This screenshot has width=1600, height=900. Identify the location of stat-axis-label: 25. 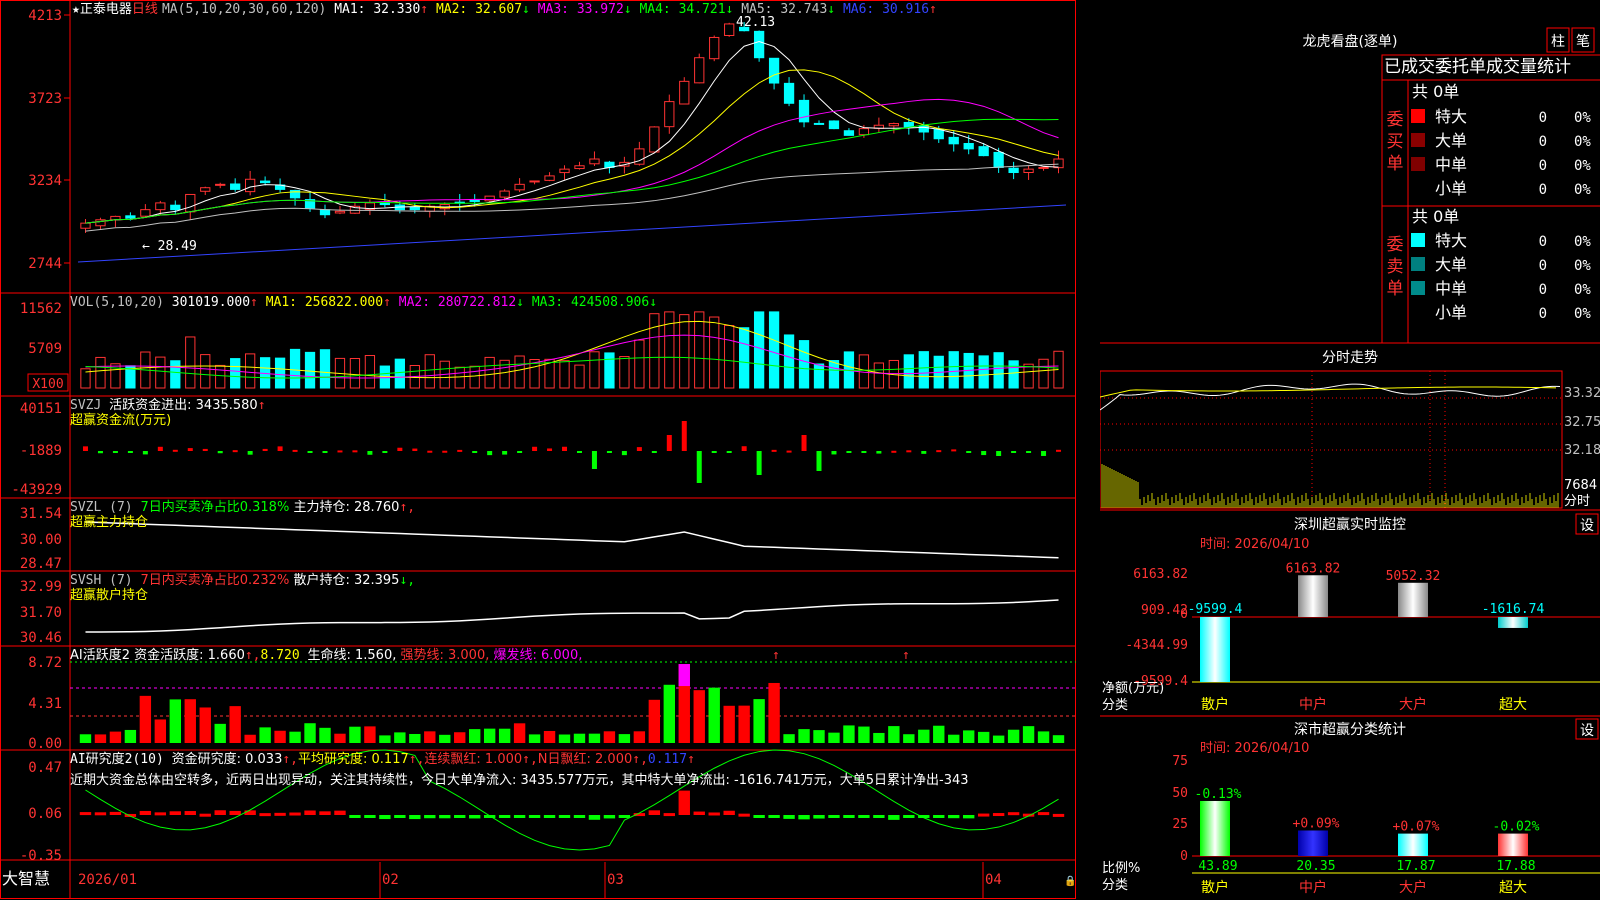
(1180, 824).